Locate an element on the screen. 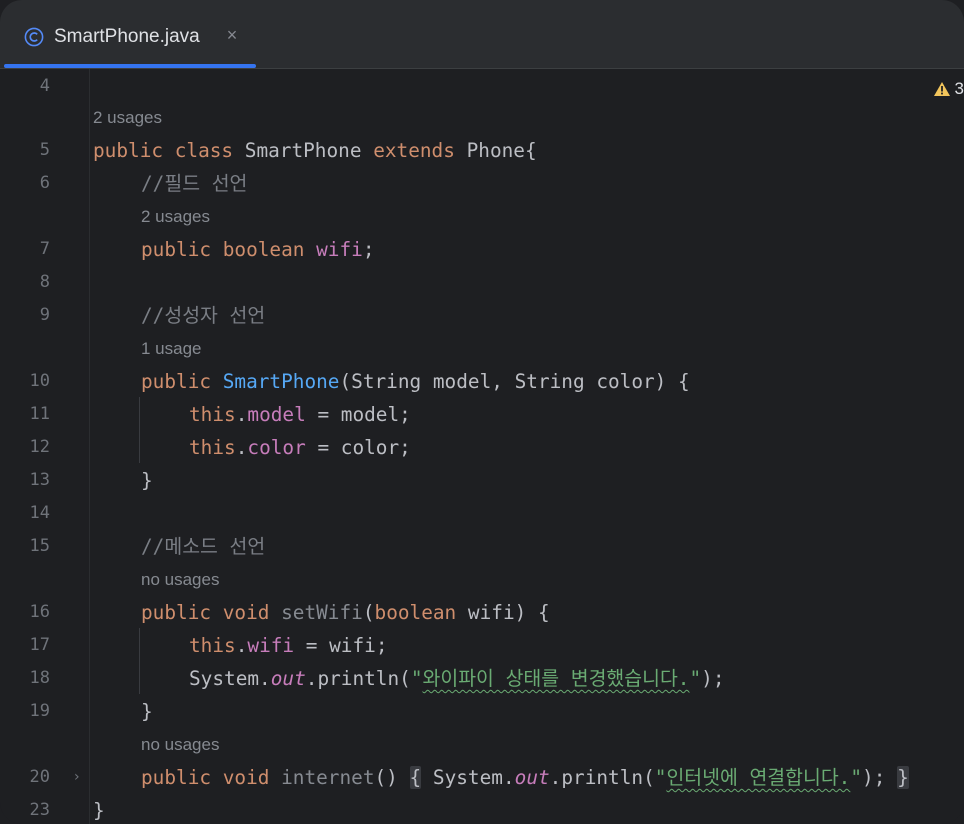 This screenshot has height=824, width=964. line-number: 4 is located at coordinates (44, 86).